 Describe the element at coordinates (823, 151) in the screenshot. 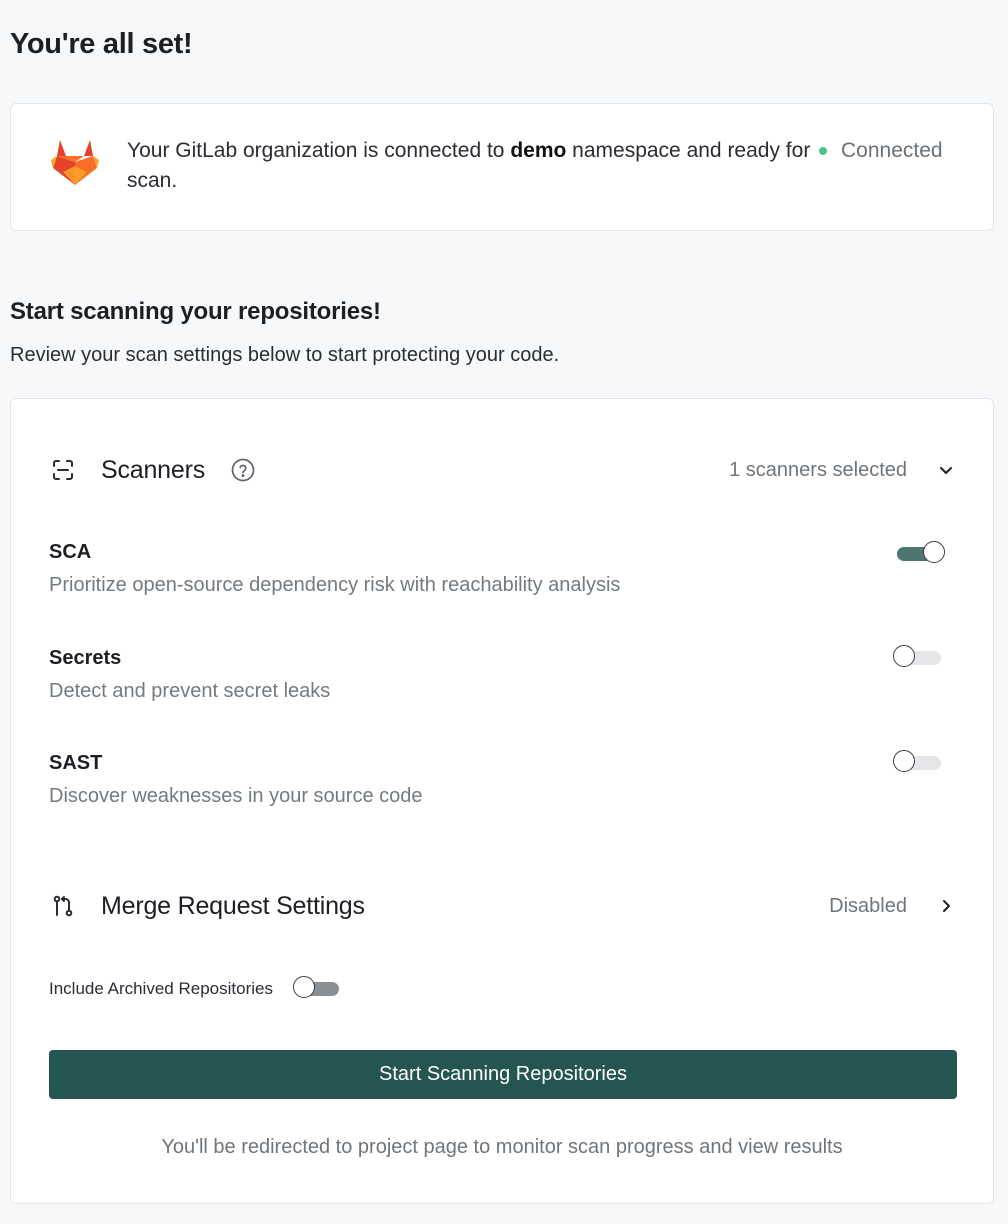

I see `status-dot-icon` at that location.